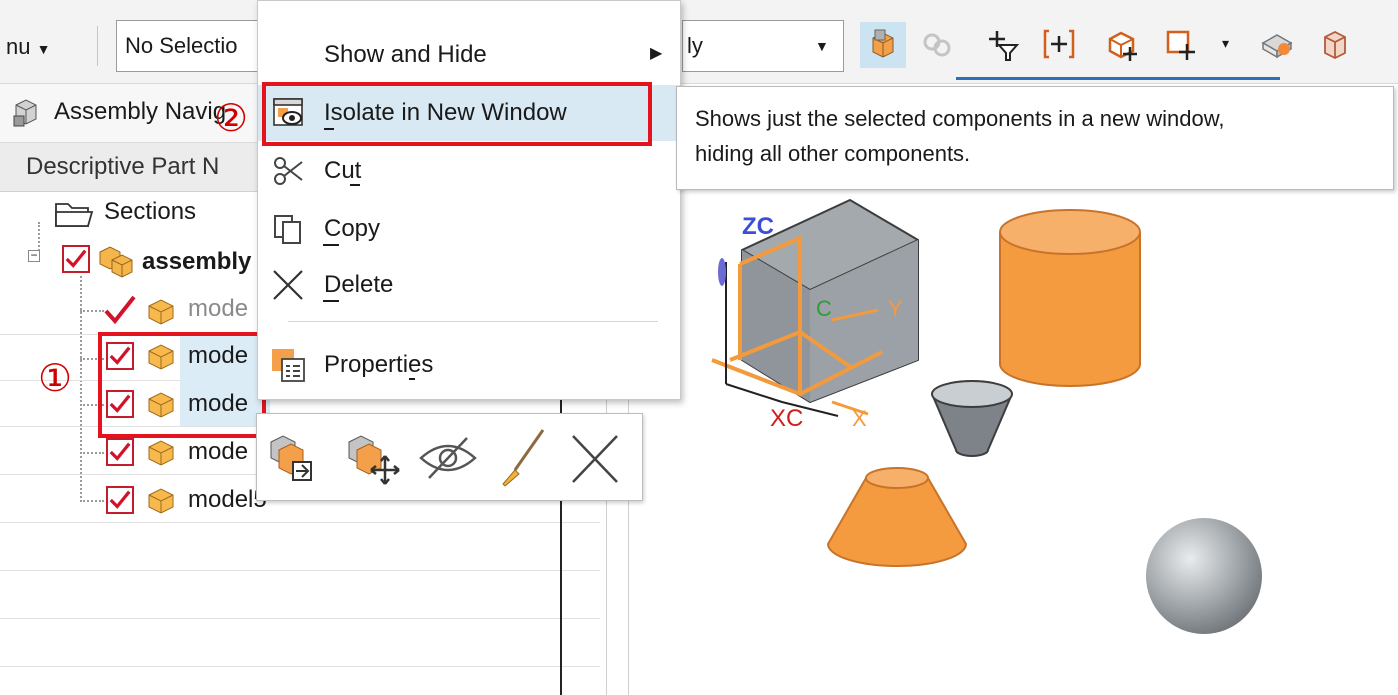 The height and width of the screenshot is (695, 1398). What do you see at coordinates (937, 45) in the screenshot?
I see `link-icon` at bounding box center [937, 45].